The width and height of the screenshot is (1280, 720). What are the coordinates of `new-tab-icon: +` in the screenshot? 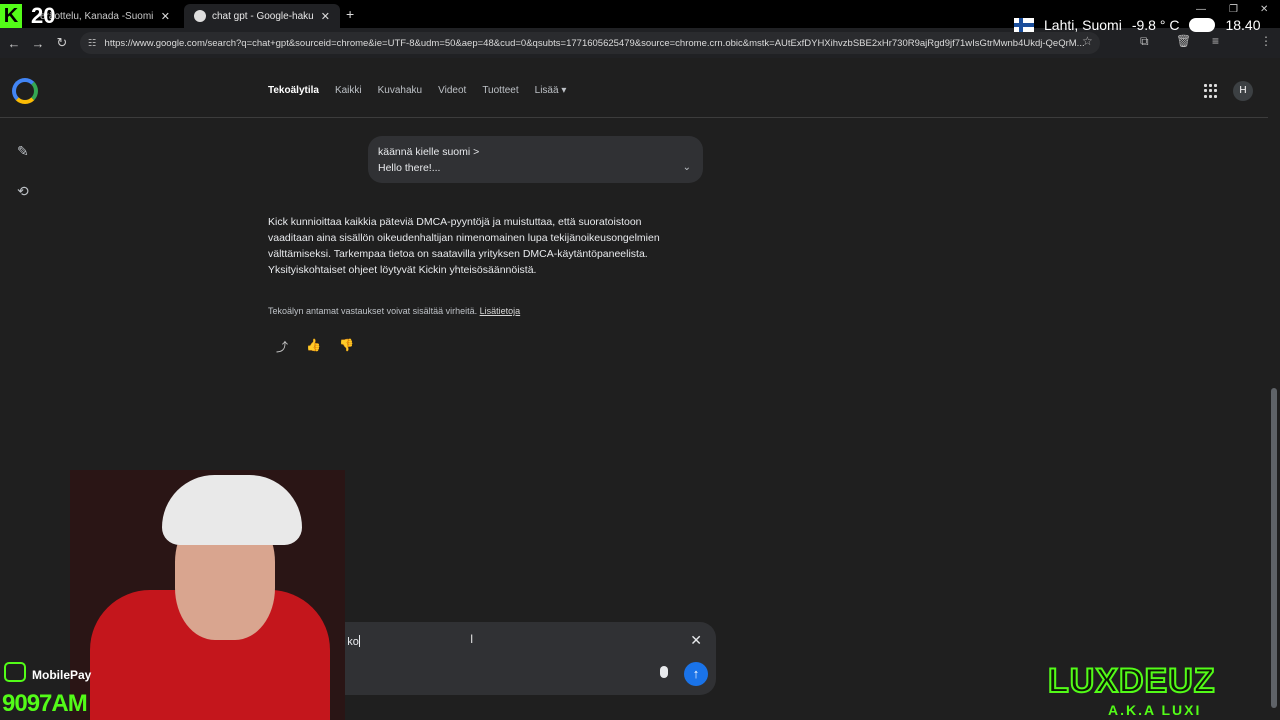 It's located at (350, 14).